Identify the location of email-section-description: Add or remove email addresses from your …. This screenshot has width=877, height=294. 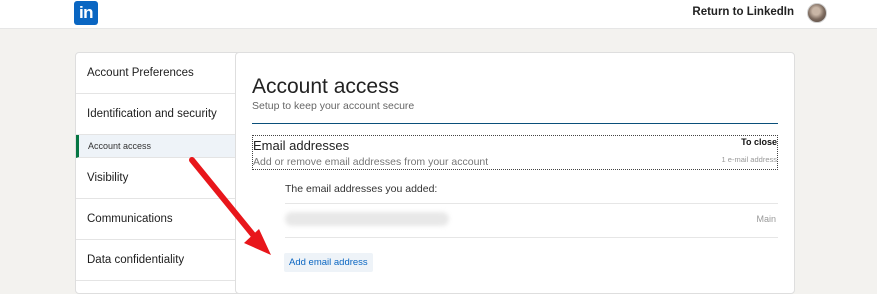
(371, 162).